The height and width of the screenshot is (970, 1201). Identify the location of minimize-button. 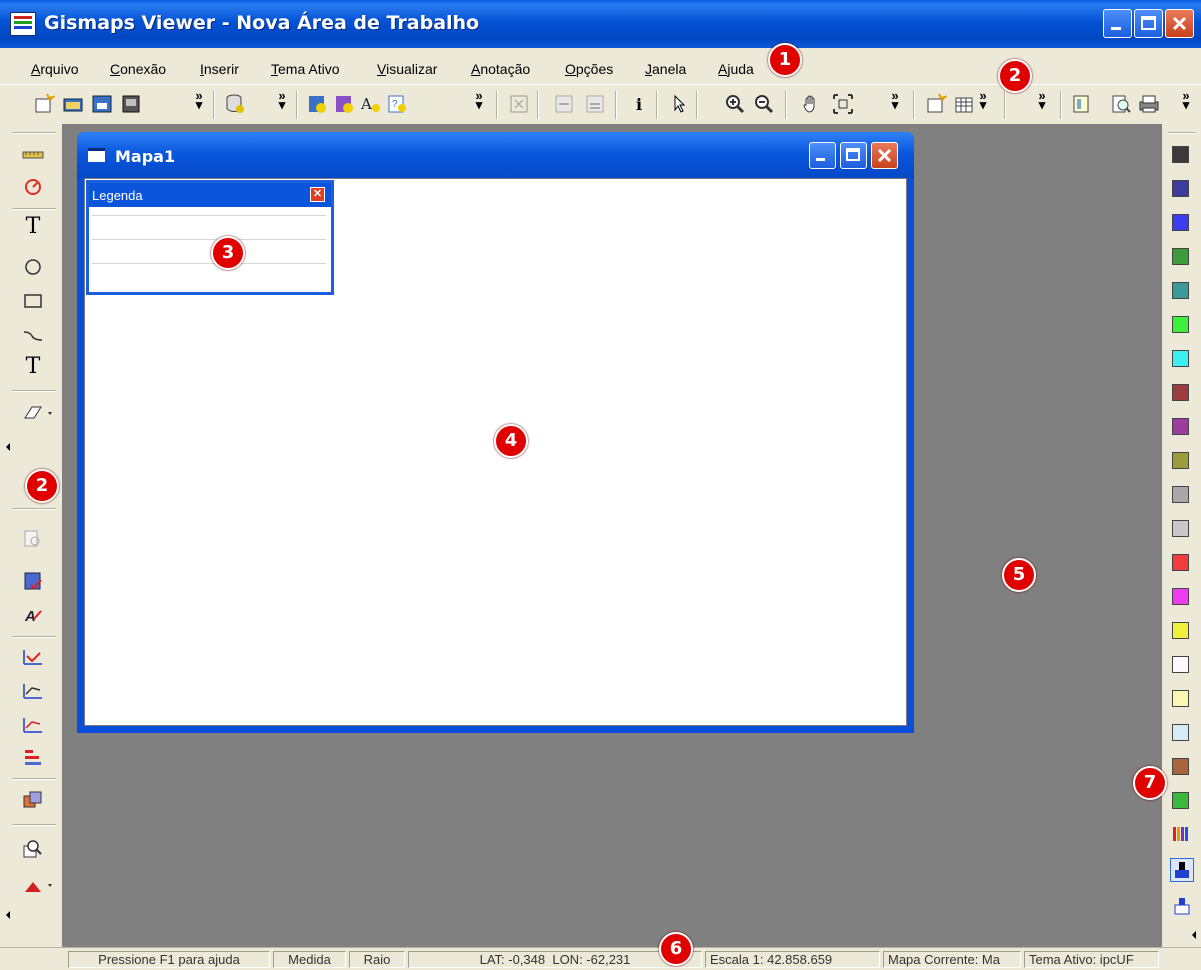
(1117, 23).